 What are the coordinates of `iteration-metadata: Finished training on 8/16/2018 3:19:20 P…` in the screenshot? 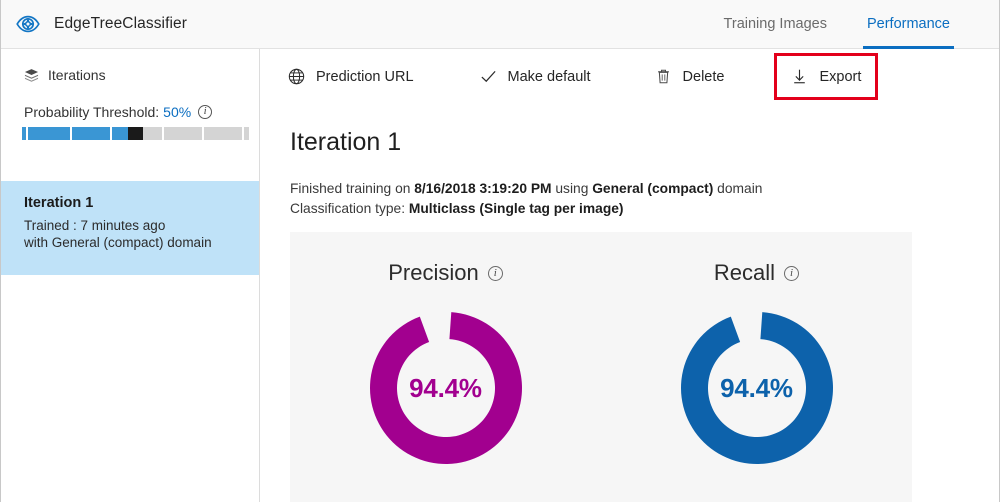 It's located at (644, 199).